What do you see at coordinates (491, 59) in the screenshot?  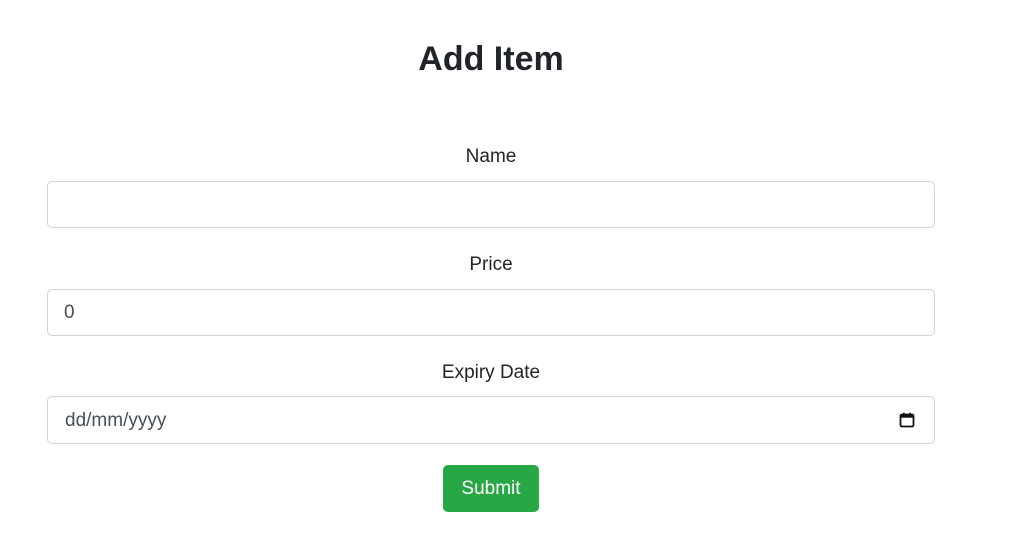 I see `page-title: Add Item` at bounding box center [491, 59].